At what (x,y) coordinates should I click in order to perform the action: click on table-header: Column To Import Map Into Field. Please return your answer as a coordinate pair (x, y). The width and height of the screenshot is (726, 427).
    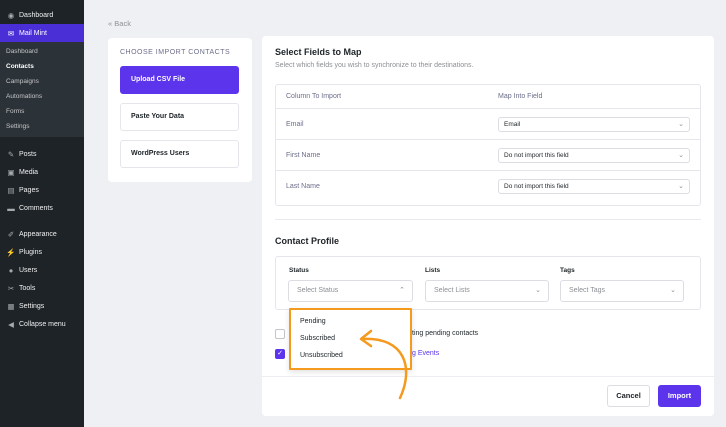
    Looking at the image, I should click on (488, 96).